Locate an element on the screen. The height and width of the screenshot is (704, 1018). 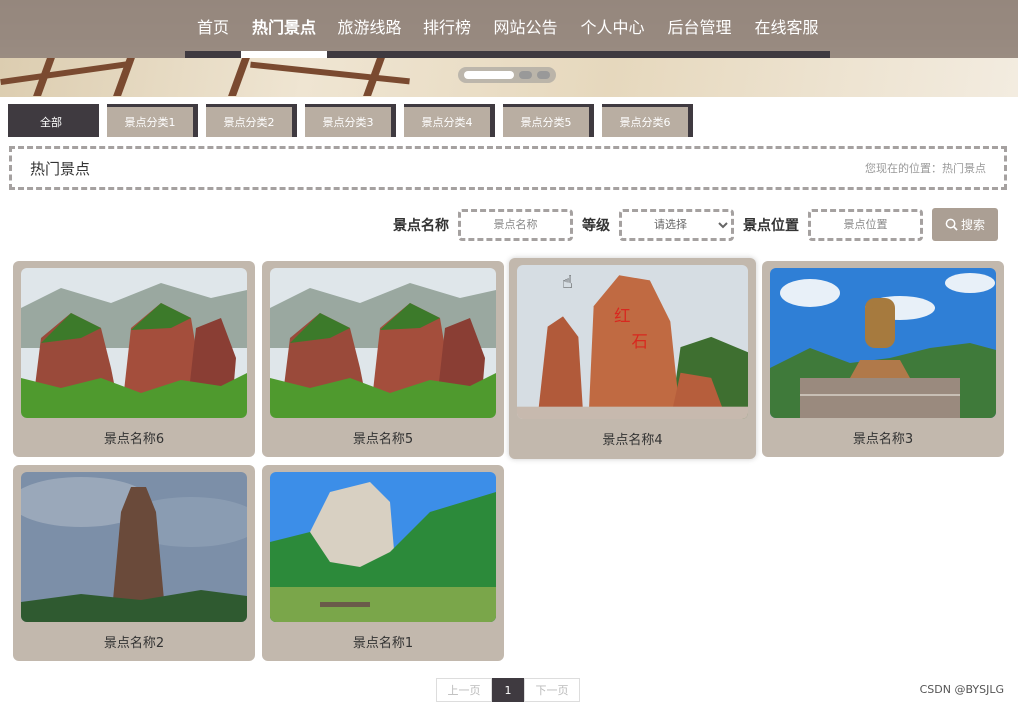
level-label: 等级 is located at coordinates (596, 225).